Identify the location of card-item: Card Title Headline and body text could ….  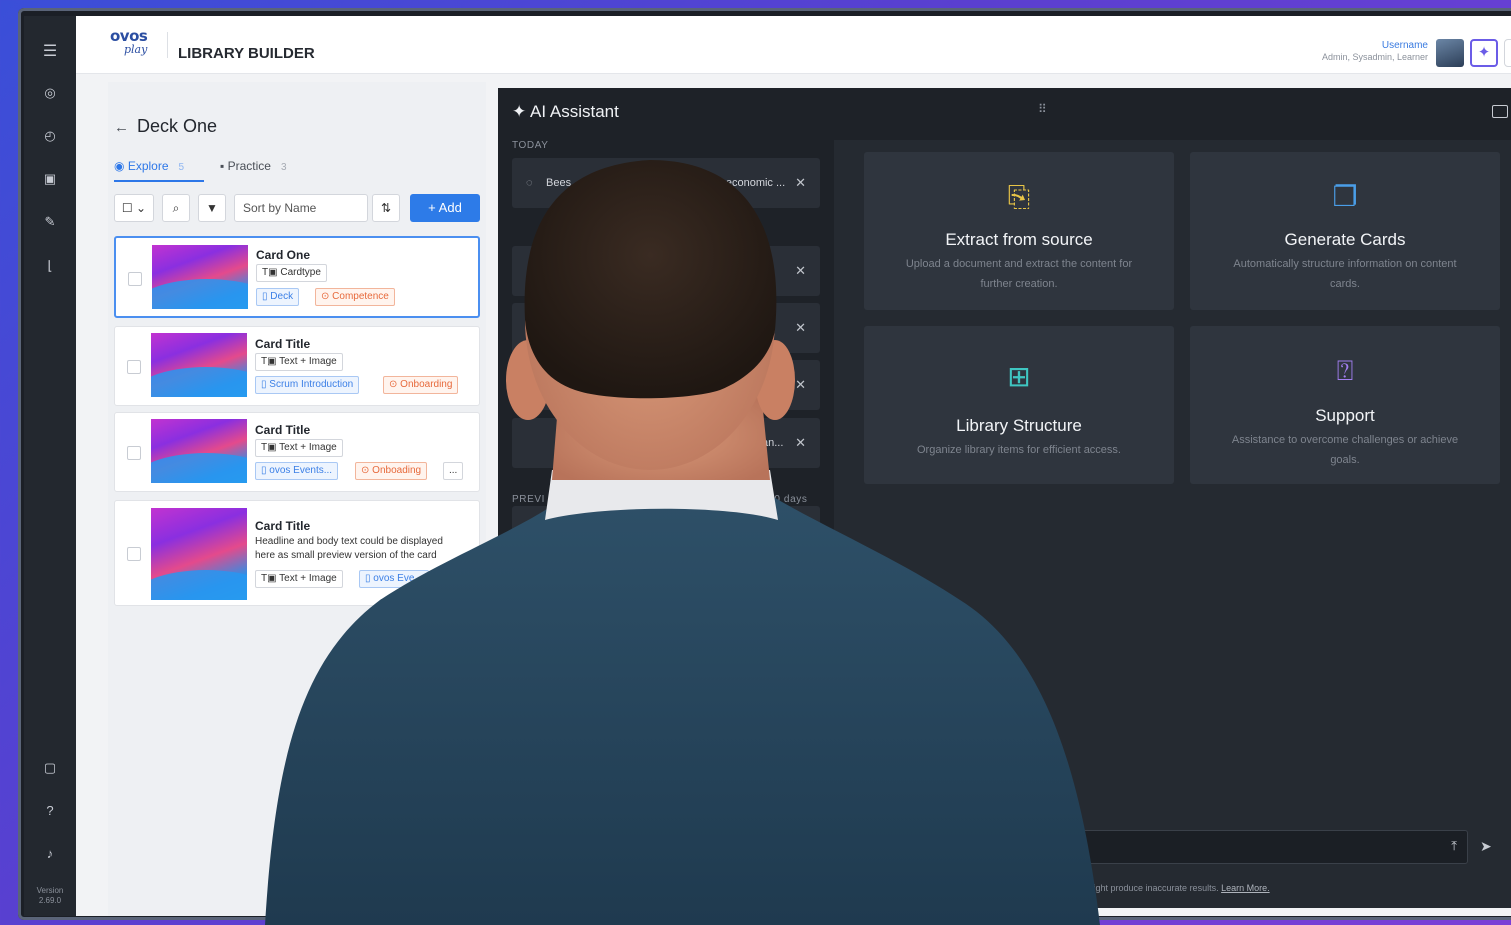
(297, 553).